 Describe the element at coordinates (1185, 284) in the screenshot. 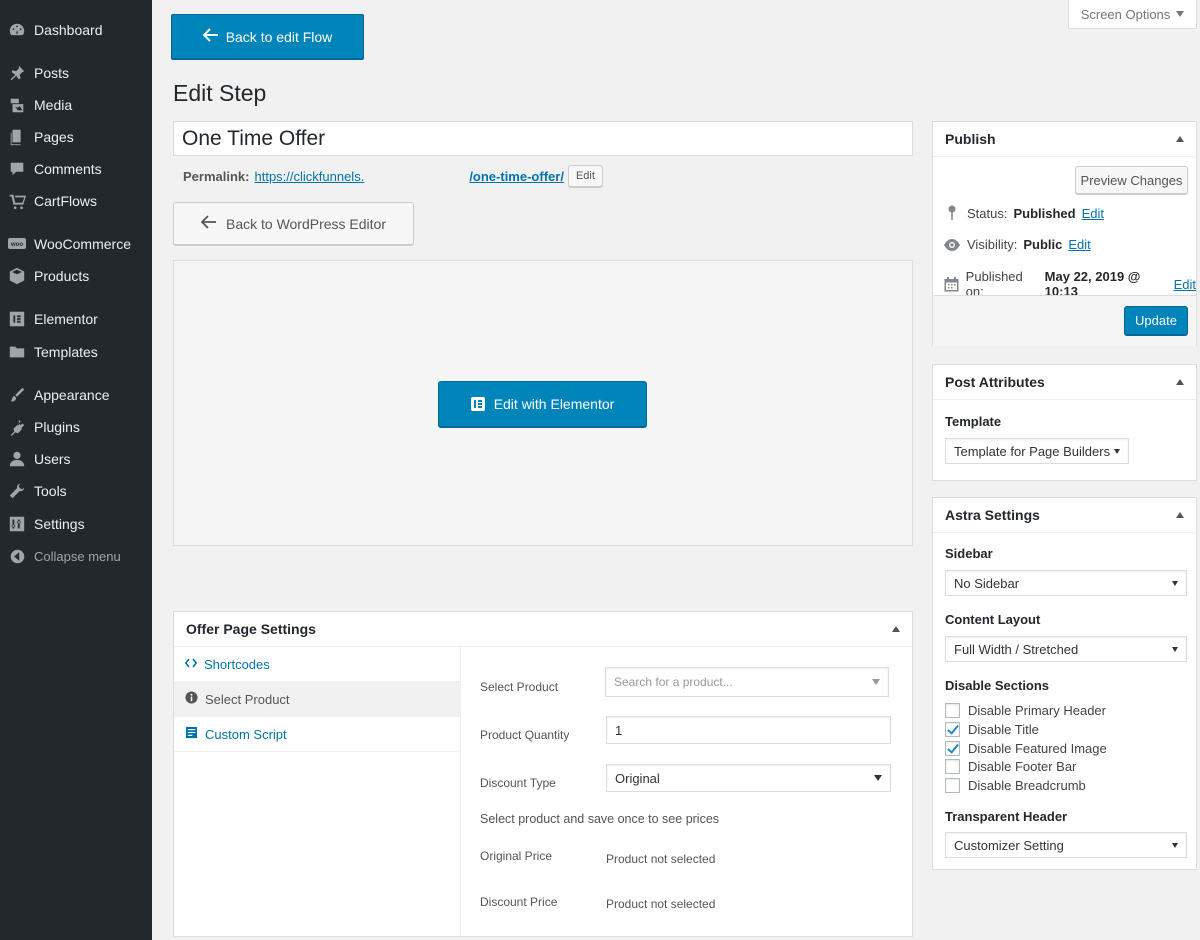

I see `published-on-edit-link: Edit` at that location.